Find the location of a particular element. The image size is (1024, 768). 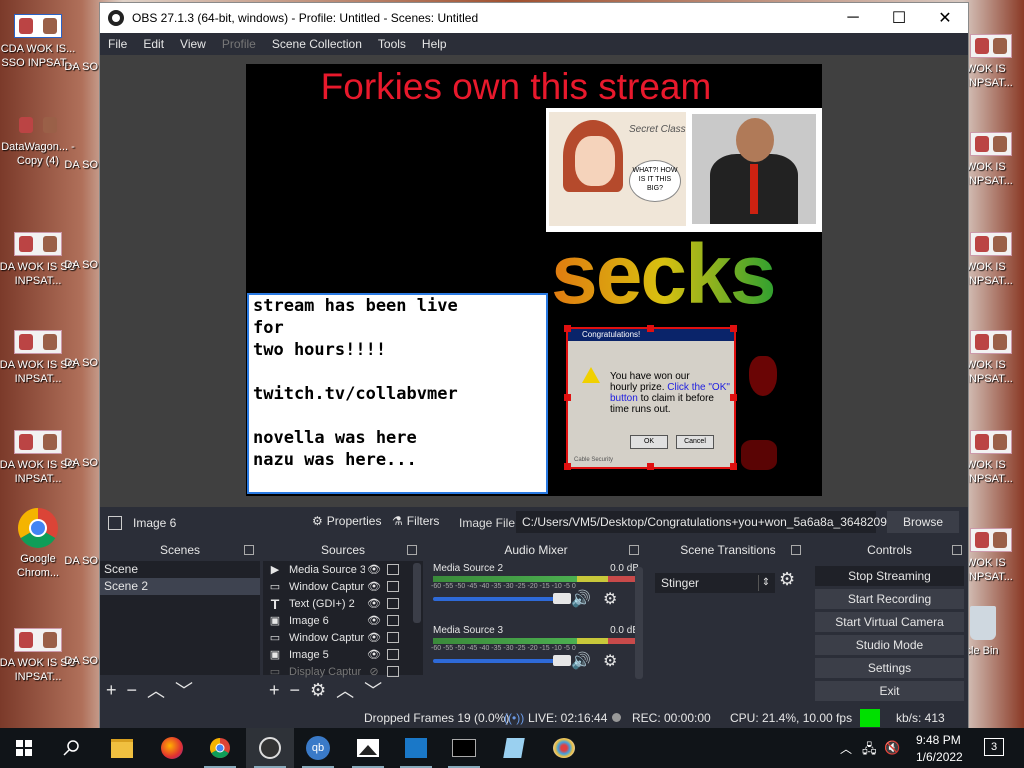

scene-item-selected: Scene 2 is located at coordinates (180, 586).